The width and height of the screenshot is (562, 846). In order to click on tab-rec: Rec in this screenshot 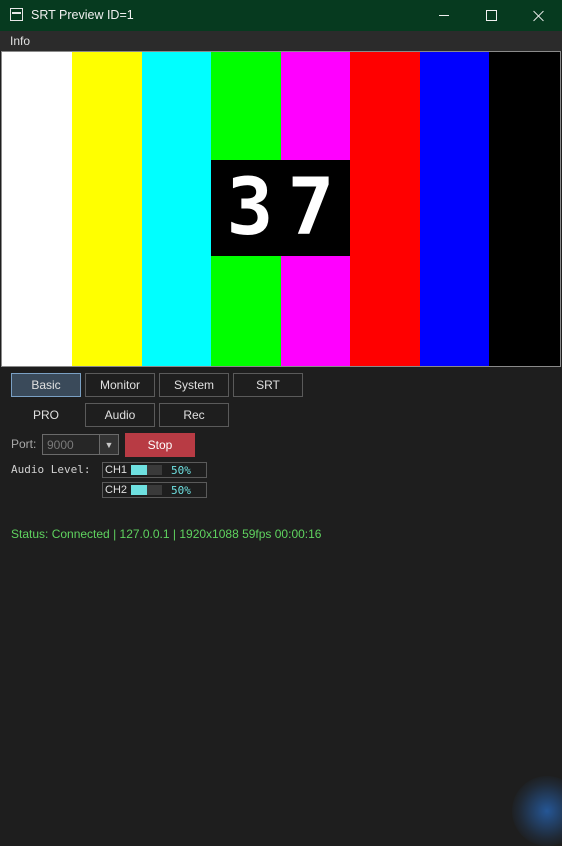, I will do `click(194, 415)`.